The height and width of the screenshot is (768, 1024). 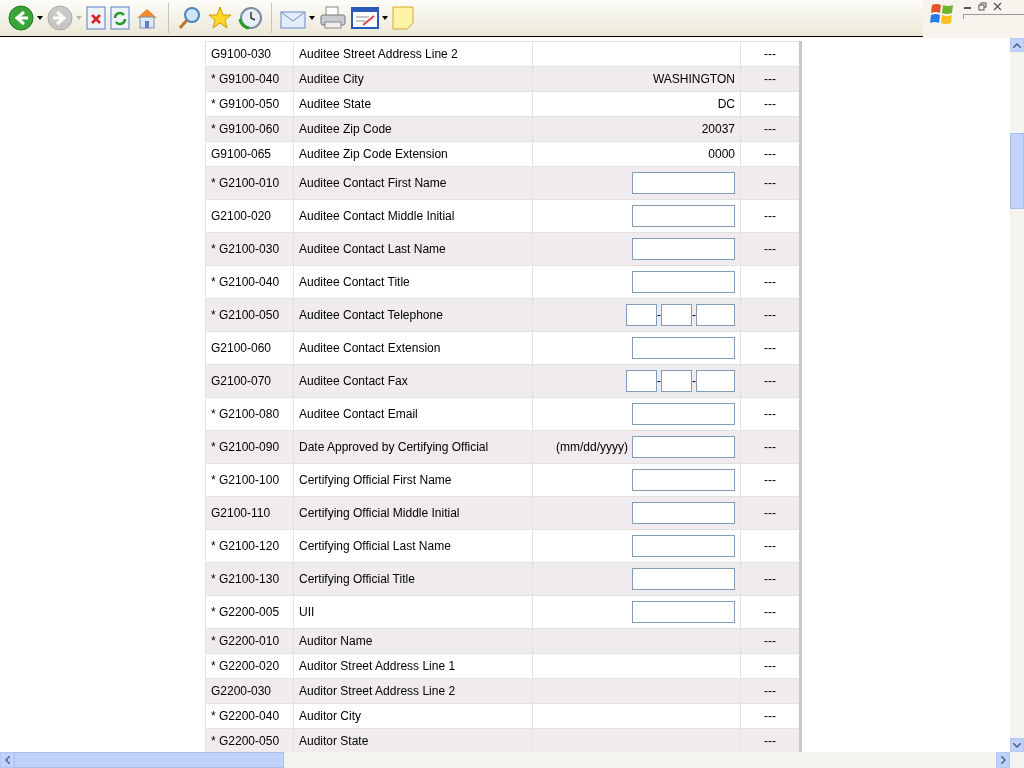 What do you see at coordinates (249, 348) in the screenshot?
I see `field-code: G2100-060` at bounding box center [249, 348].